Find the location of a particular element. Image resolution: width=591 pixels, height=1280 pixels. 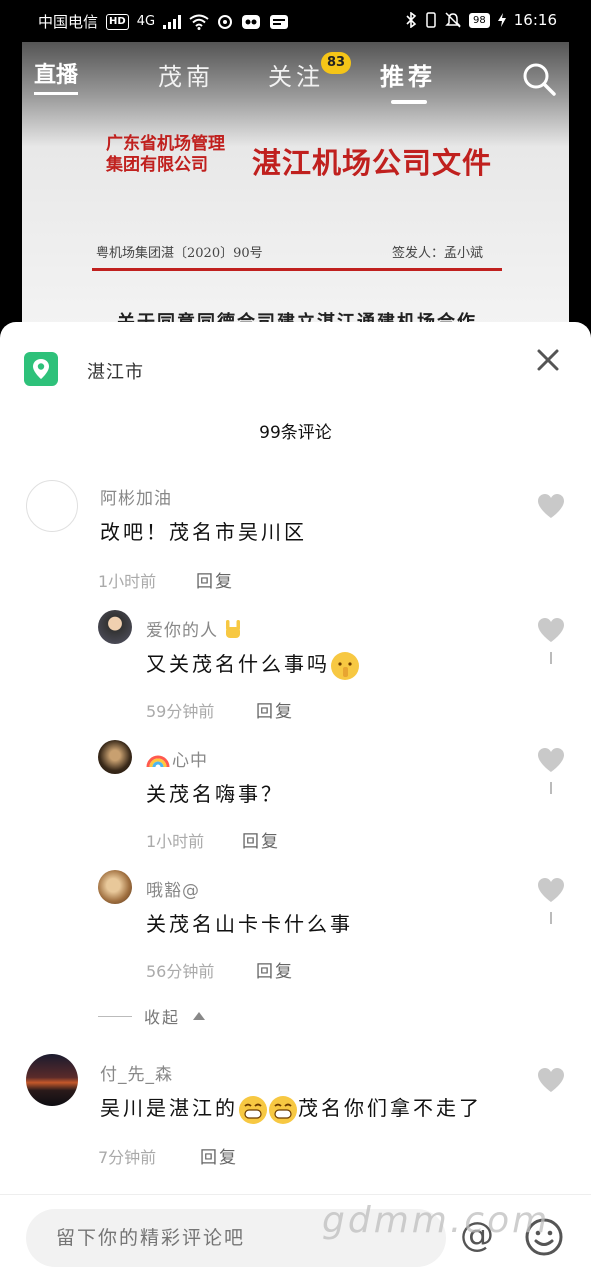

doc-org-line1: 广东省机场管理 is located at coordinates (165, 144).